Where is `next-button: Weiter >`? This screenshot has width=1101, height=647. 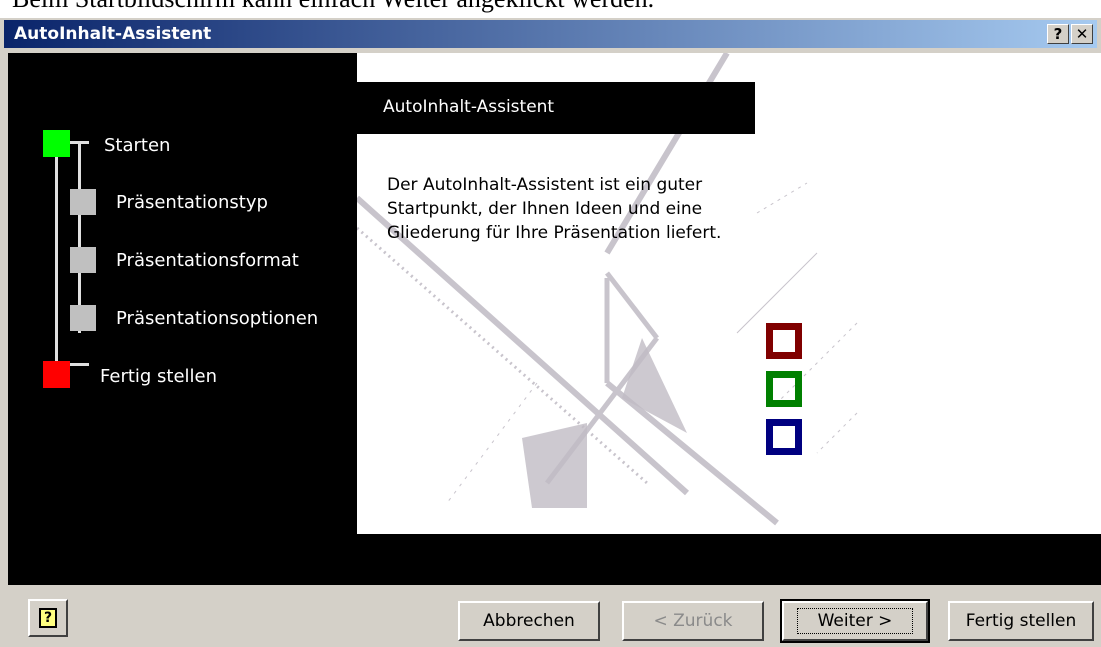 next-button: Weiter > is located at coordinates (855, 621).